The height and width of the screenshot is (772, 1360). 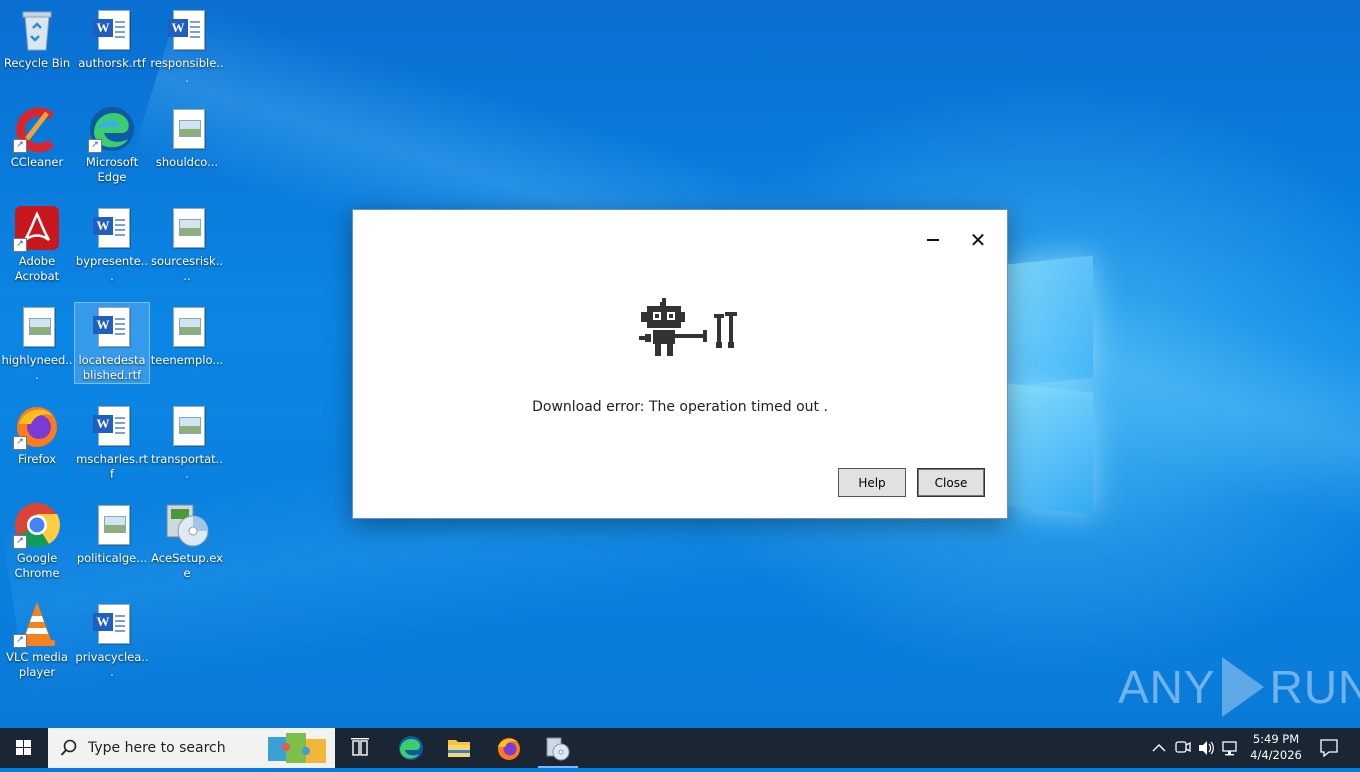 I want to click on desktop-icon-vlc: ↗ VLC media player, so click(x=37, y=640).